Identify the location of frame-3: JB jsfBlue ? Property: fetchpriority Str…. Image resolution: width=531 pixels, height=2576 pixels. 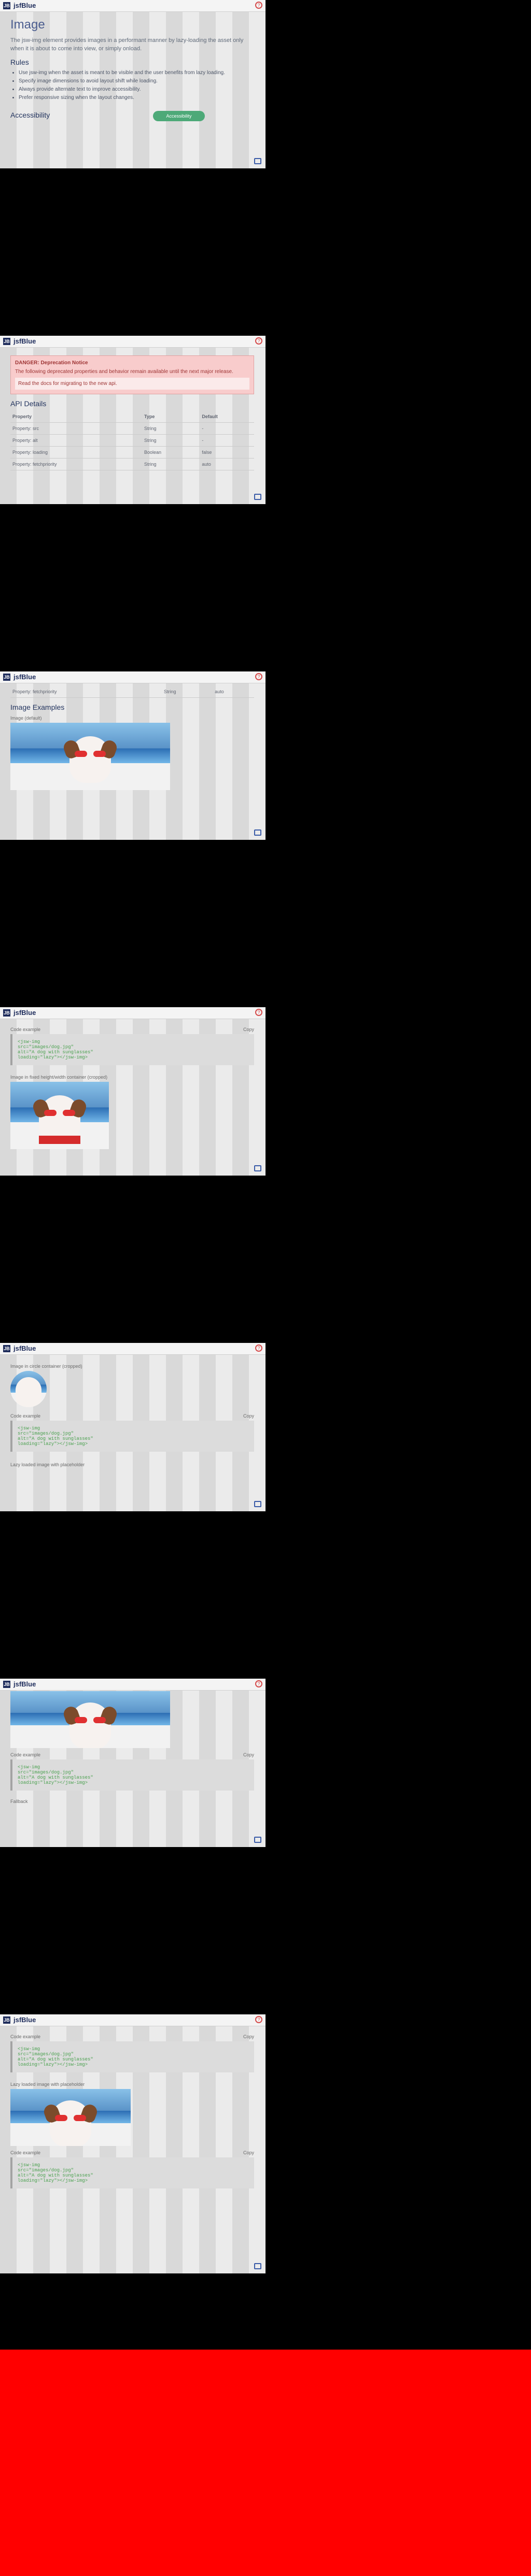
(133, 755).